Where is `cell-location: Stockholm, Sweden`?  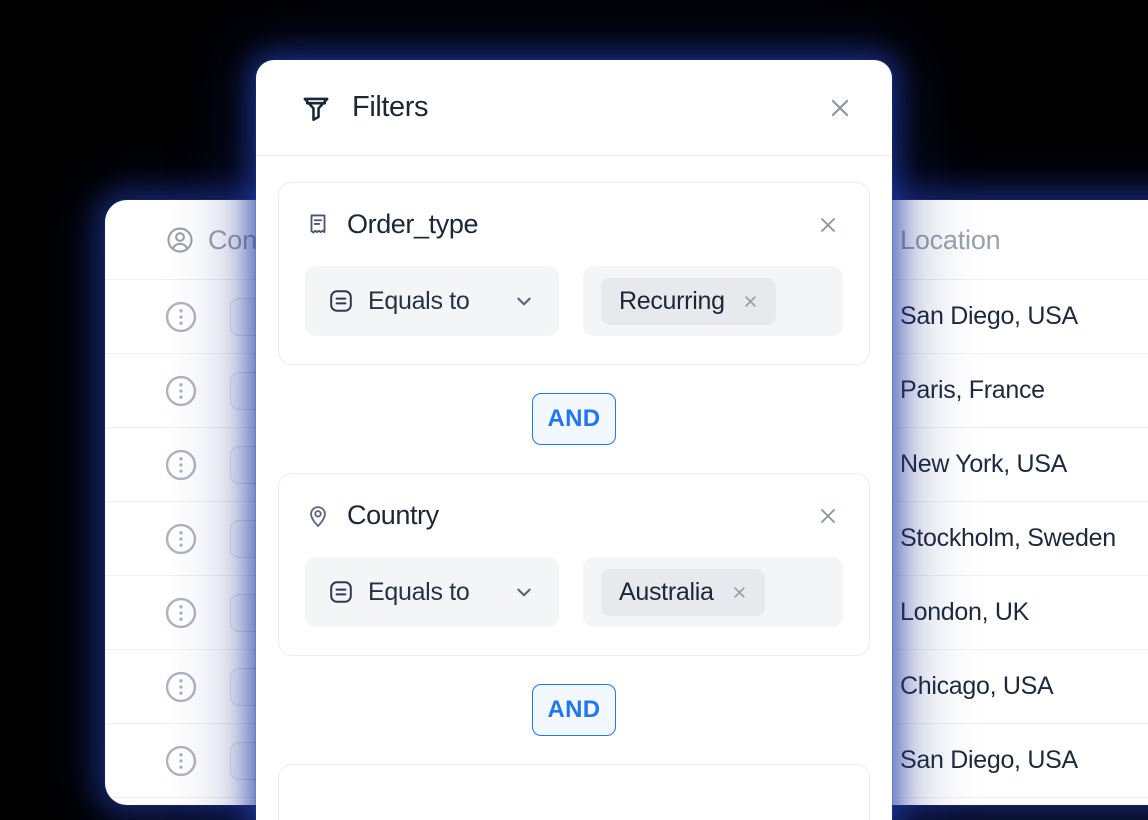 cell-location: Stockholm, Sweden is located at coordinates (1008, 538).